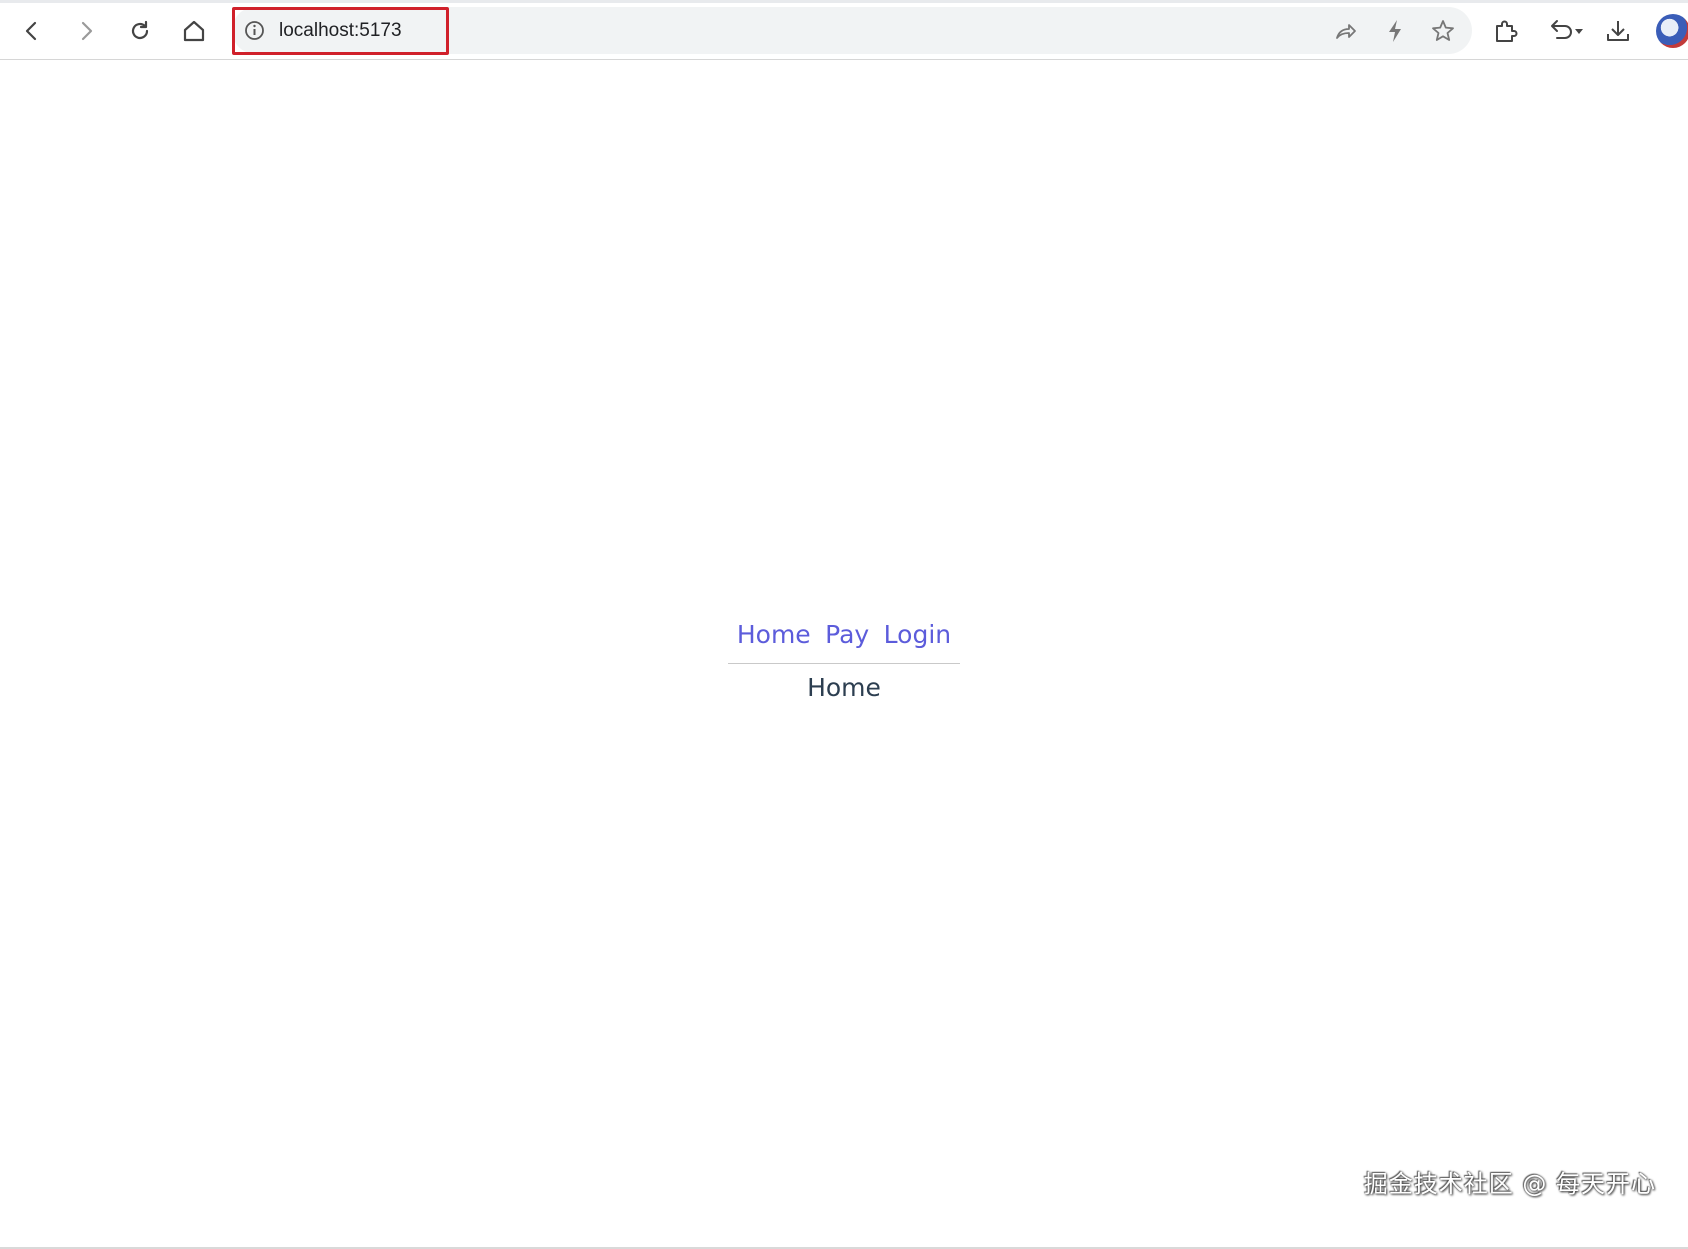 This screenshot has height=1249, width=1688. What do you see at coordinates (917, 634) in the screenshot?
I see `nav-link-login: Login` at bounding box center [917, 634].